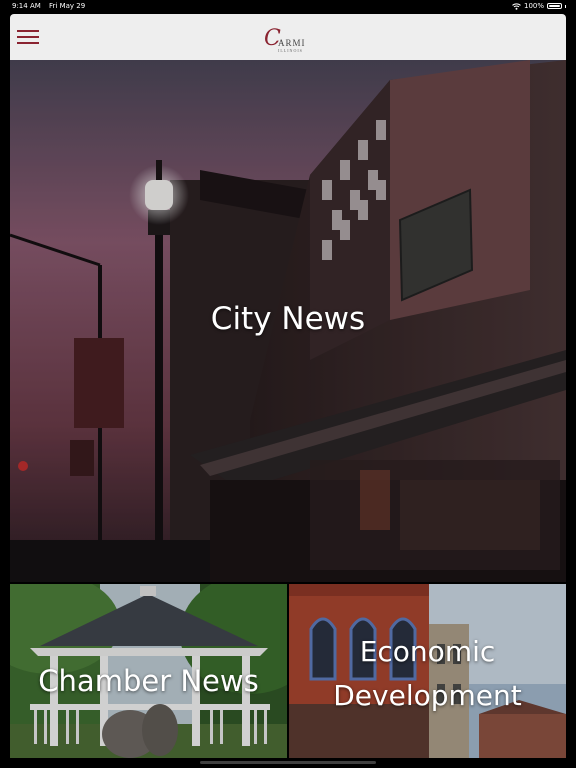 The image size is (576, 768). Describe the element at coordinates (288, 762) in the screenshot. I see `home-indicator` at that location.